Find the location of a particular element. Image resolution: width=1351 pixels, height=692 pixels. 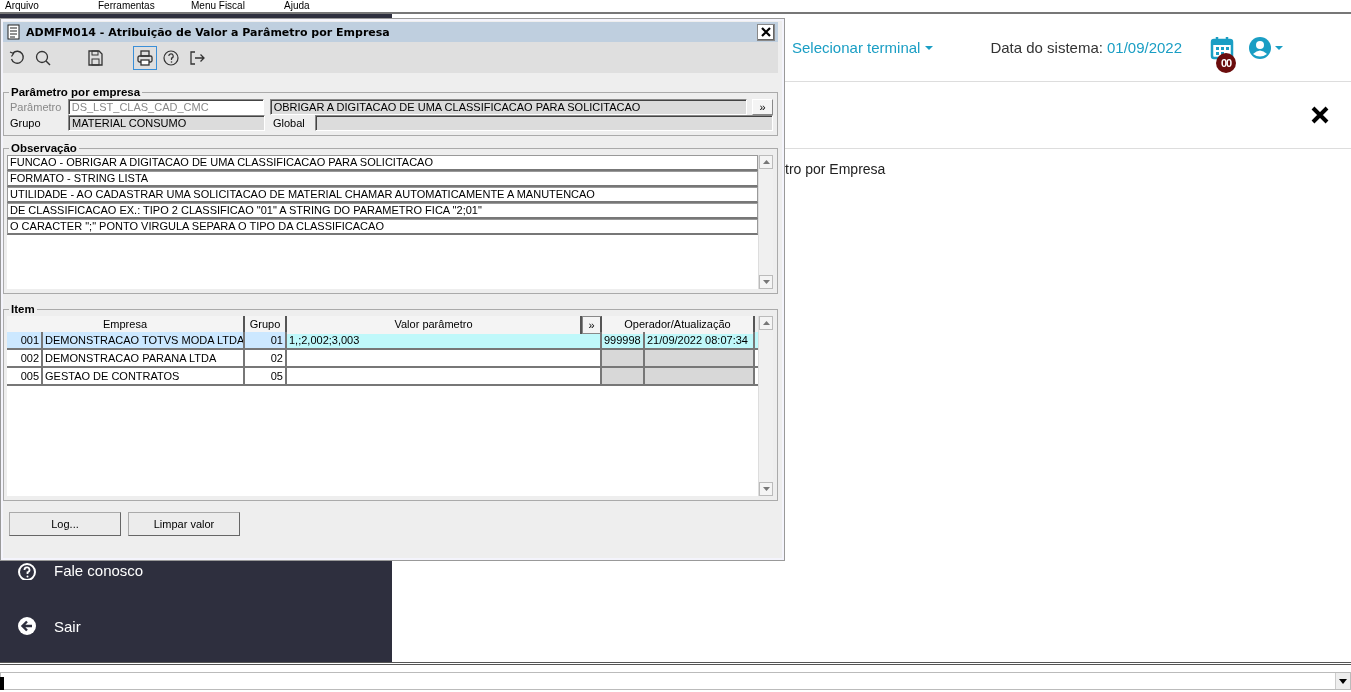

text-cursor is located at coordinates (2, 683).